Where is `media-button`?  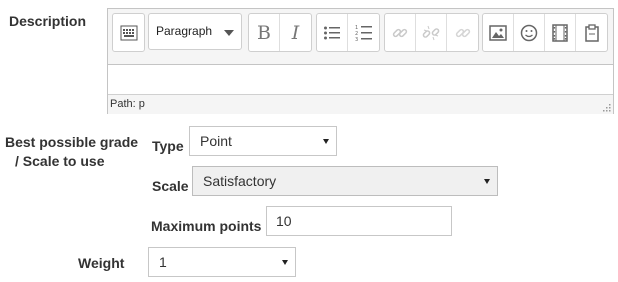
media-button is located at coordinates (560, 32).